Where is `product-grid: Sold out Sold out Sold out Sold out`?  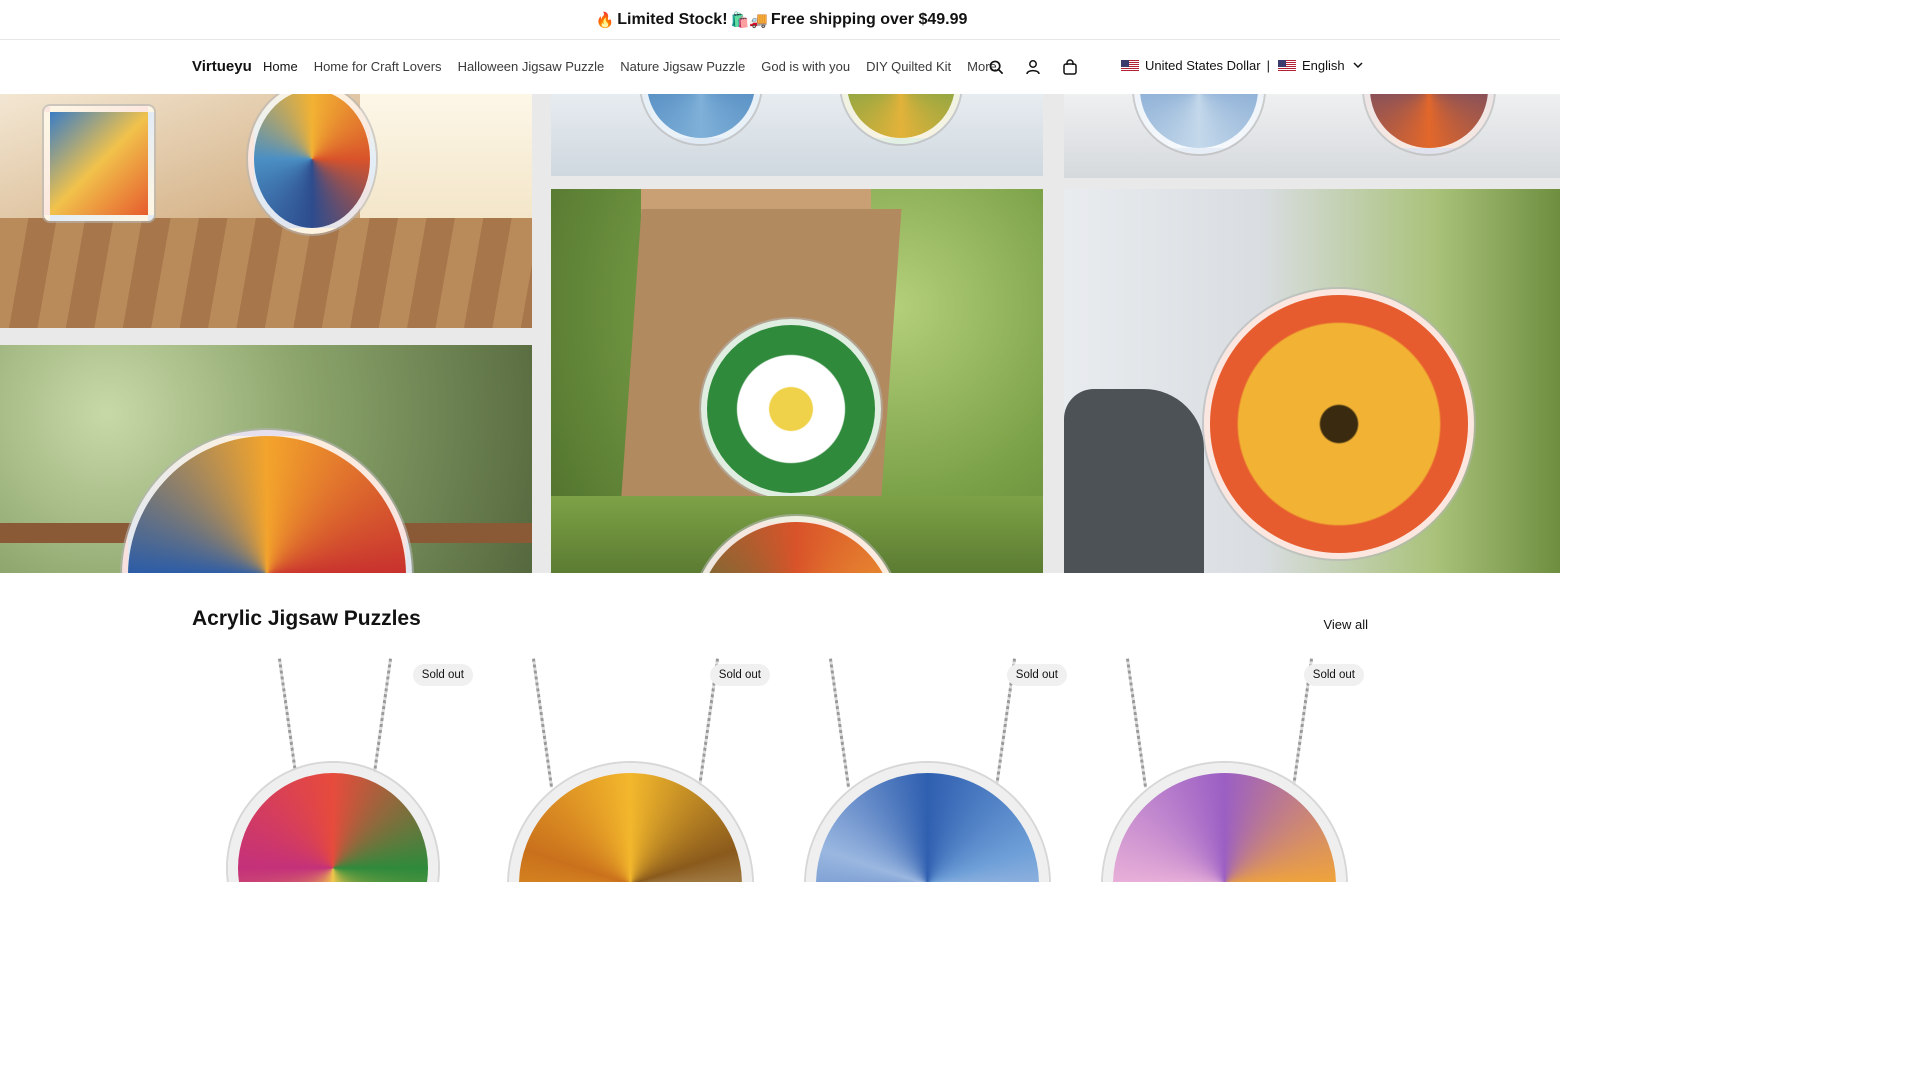
product-grid: Sold out Sold out Sold out Sold out is located at coordinates (780, 770).